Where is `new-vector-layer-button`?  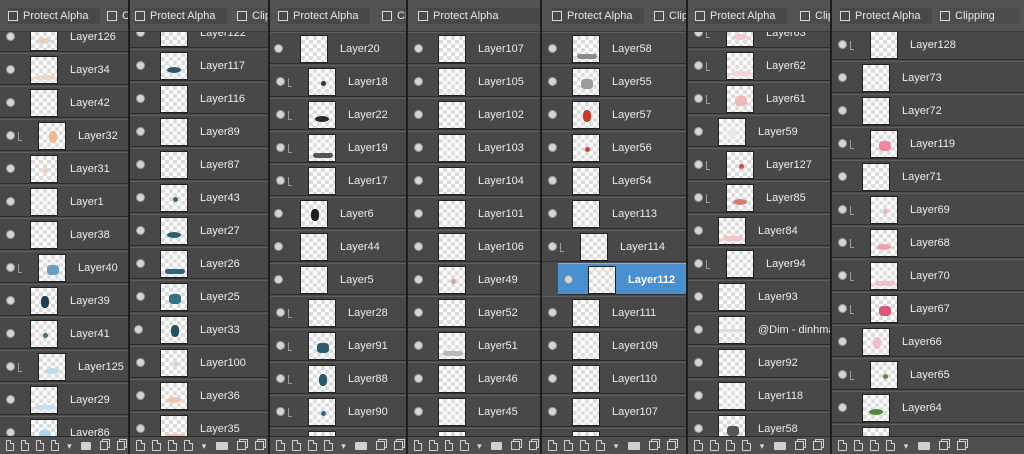 new-vector-layer-button is located at coordinates (296, 445).